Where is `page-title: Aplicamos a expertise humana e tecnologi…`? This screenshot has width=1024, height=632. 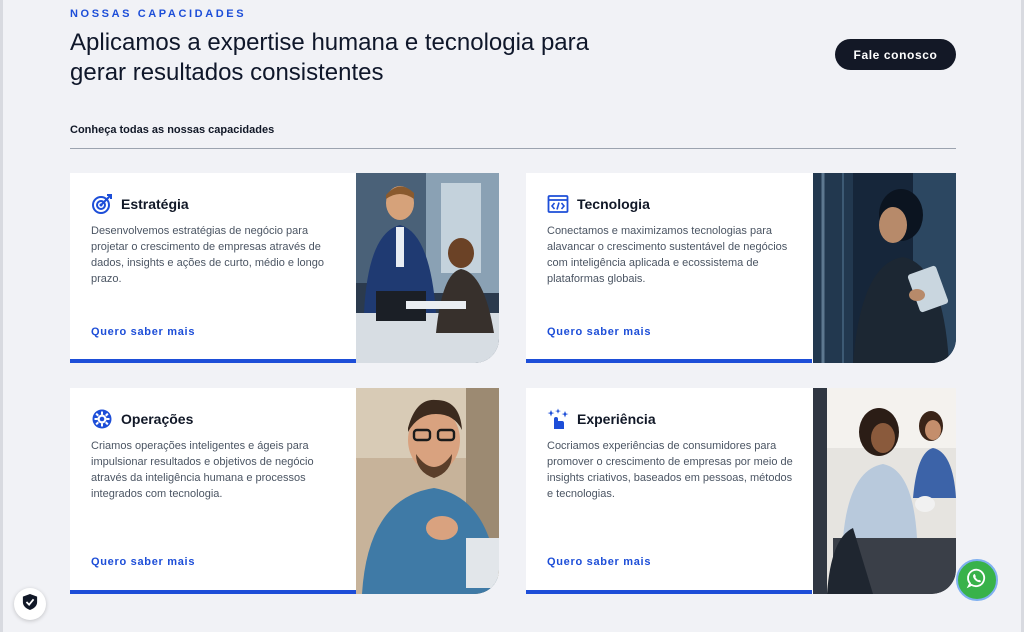
page-title: Aplicamos a expertise humana e tecnologi… is located at coordinates (329, 57).